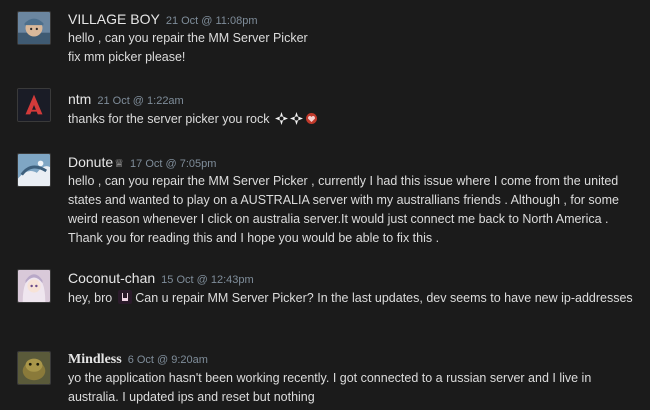 The height and width of the screenshot is (410, 650). What do you see at coordinates (211, 21) in the screenshot?
I see `timestamp: 21 Oct @ 11:08pm` at bounding box center [211, 21].